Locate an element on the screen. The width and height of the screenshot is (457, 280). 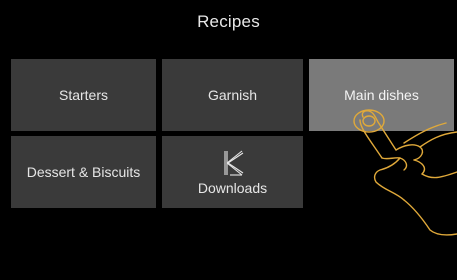
tile-starters: Starters is located at coordinates (83, 95).